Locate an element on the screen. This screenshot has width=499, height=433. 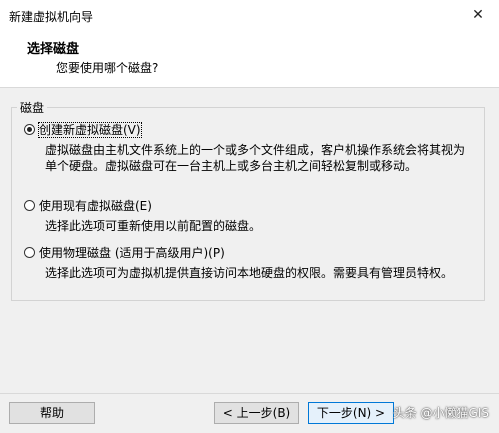
watermark: 头条 @小懒猫GIS is located at coordinates (440, 413).